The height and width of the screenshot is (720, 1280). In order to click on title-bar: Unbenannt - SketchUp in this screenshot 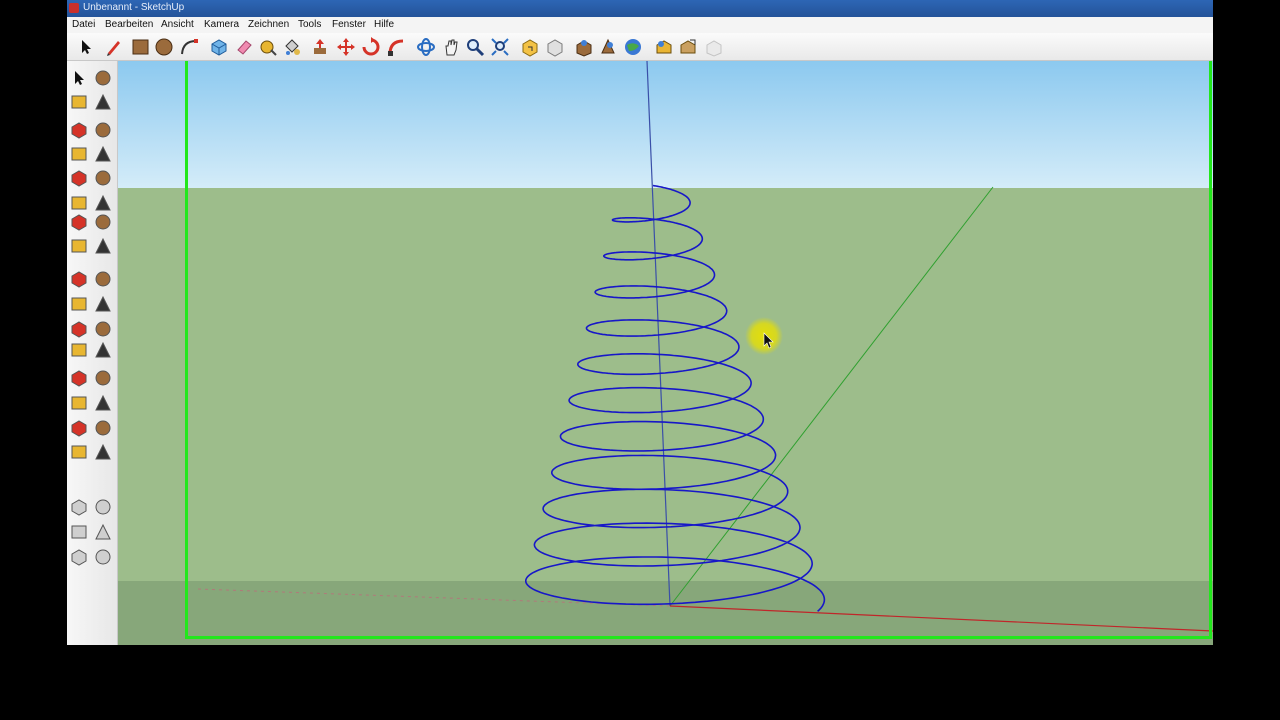, I will do `click(640, 8)`.